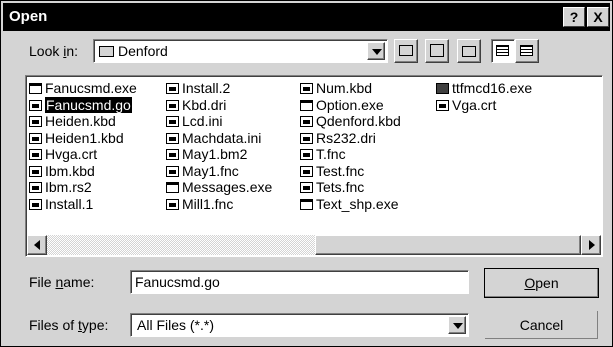  I want to click on file-item: May1.bm2, so click(219, 154).